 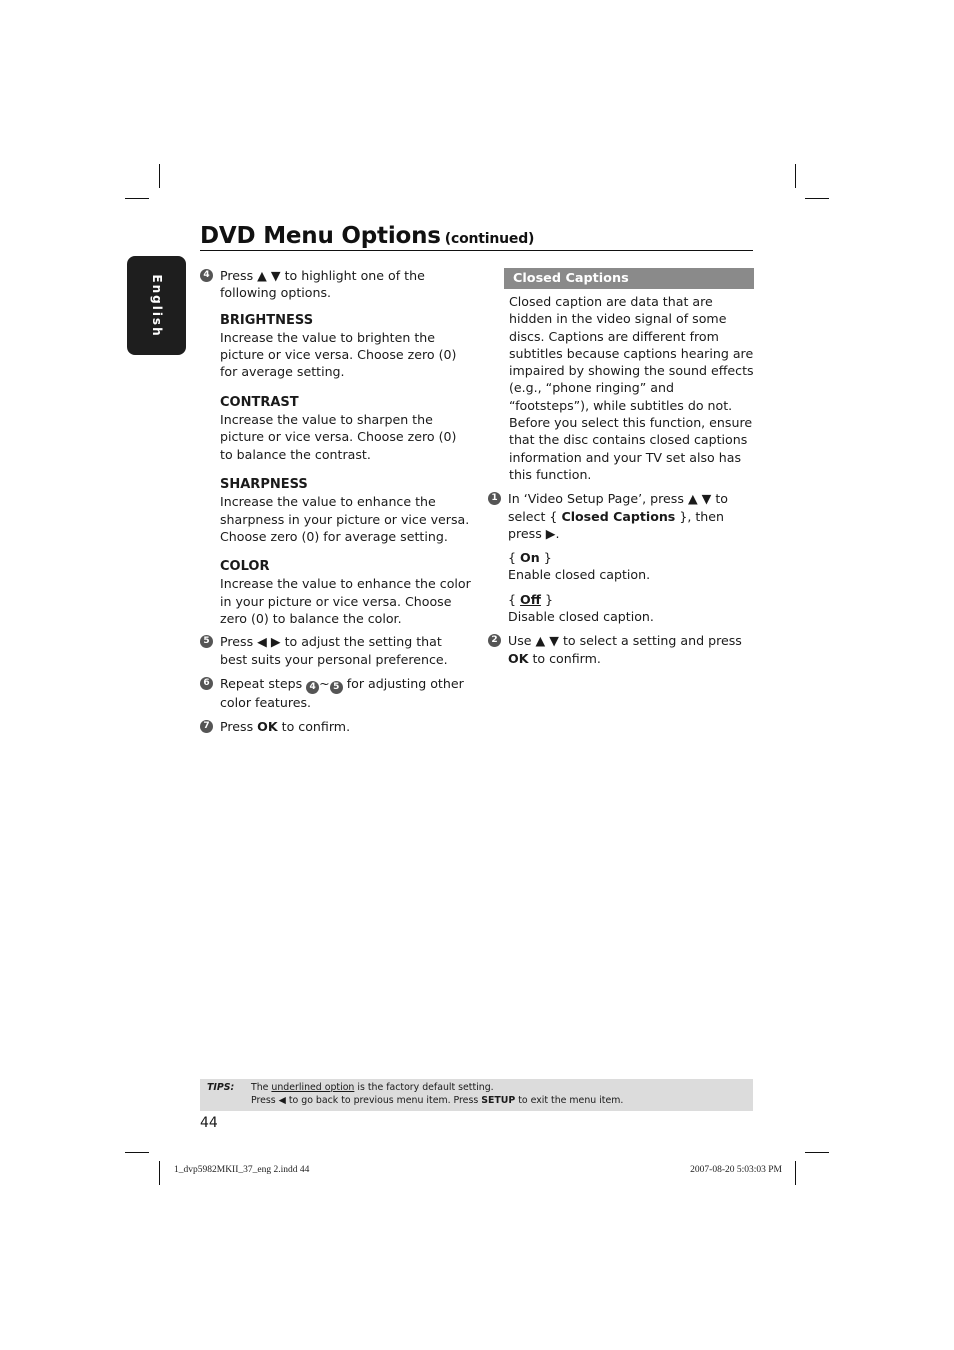 I want to click on option-heading: CONTRAST, so click(x=259, y=402).